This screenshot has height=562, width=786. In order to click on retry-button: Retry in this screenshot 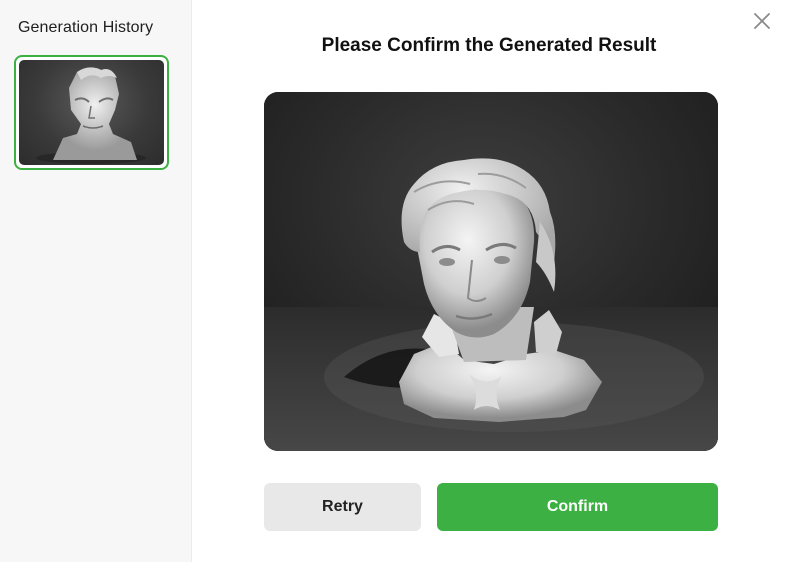, I will do `click(342, 507)`.